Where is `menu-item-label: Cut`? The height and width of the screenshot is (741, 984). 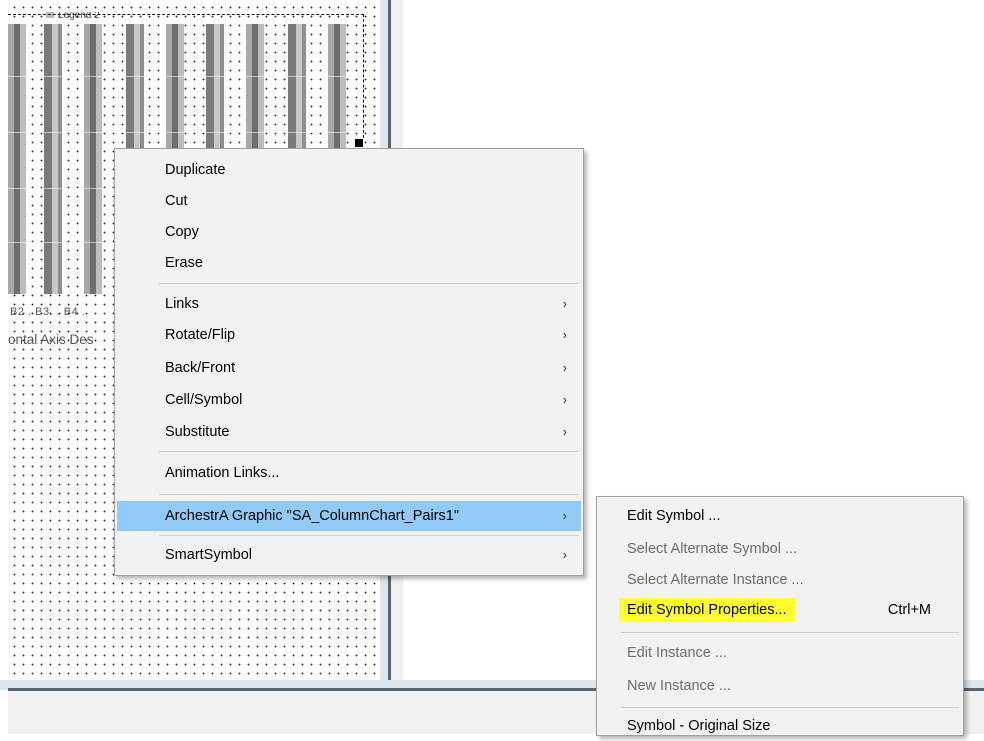 menu-item-label: Cut is located at coordinates (176, 201).